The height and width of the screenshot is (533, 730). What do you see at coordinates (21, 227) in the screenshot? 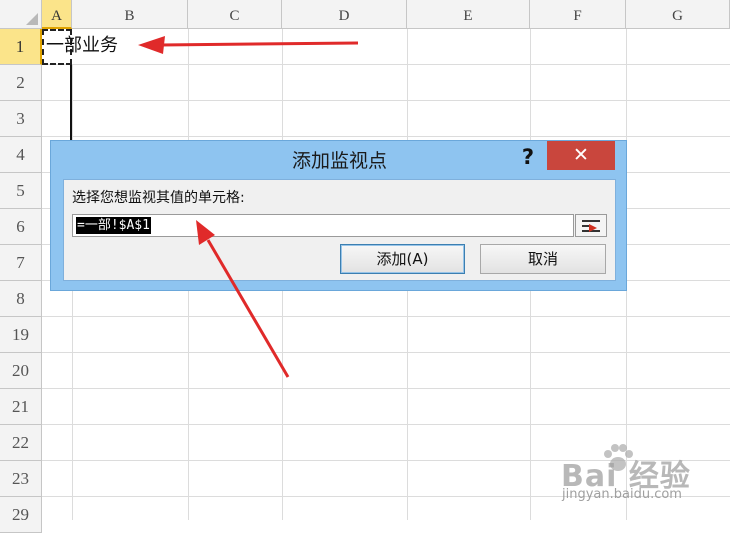
I see `row-header-6: 6` at bounding box center [21, 227].